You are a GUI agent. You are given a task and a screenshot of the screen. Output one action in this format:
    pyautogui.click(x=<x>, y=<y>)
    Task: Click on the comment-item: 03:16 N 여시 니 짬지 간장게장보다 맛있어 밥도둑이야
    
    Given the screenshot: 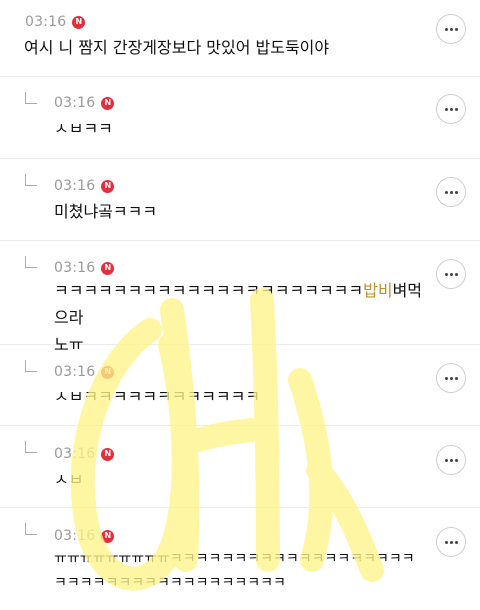 What is the action you would take?
    pyautogui.click(x=240, y=38)
    